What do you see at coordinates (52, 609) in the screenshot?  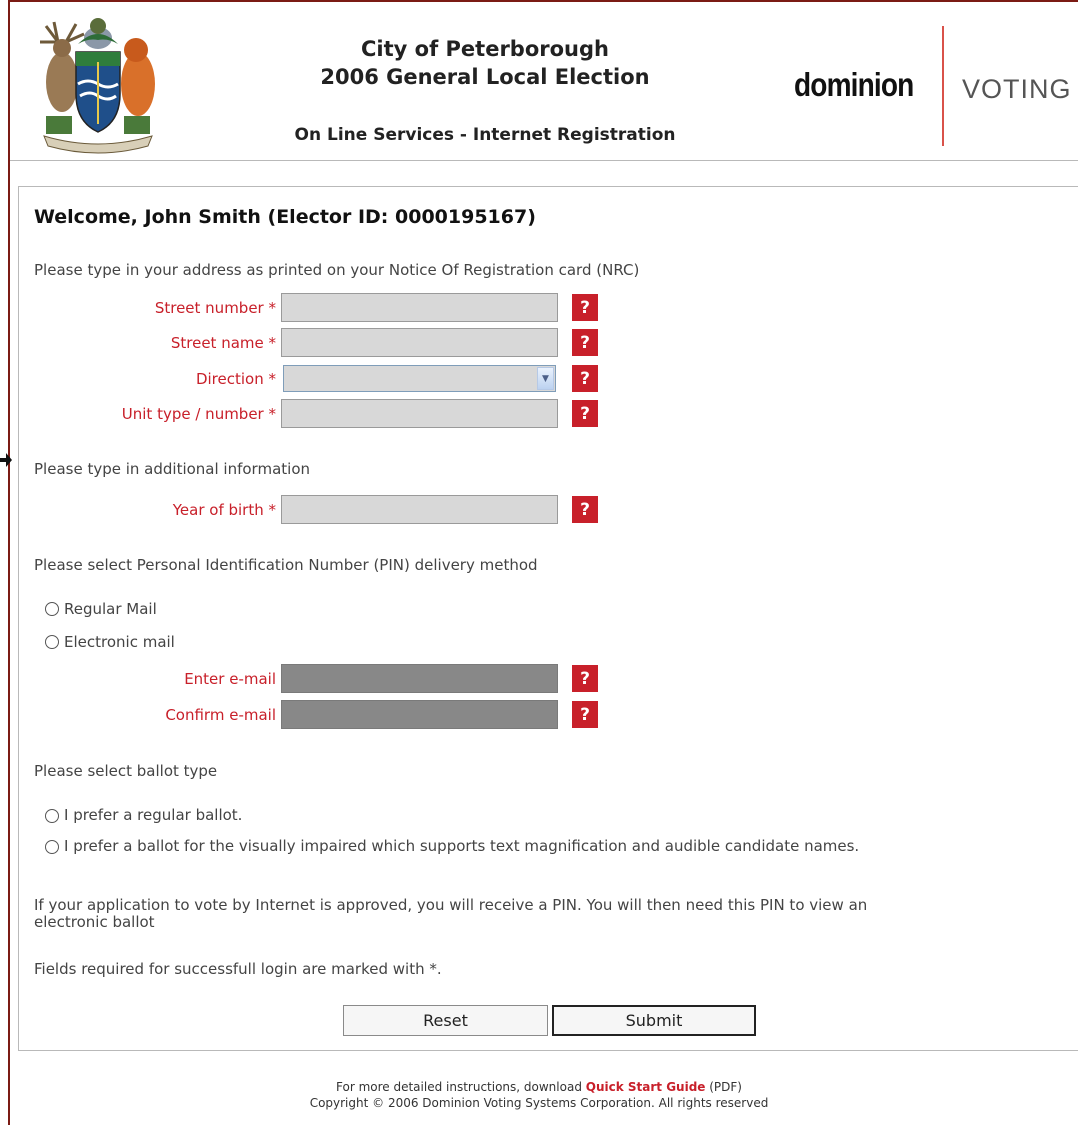 I see `regular-mail-radio` at bounding box center [52, 609].